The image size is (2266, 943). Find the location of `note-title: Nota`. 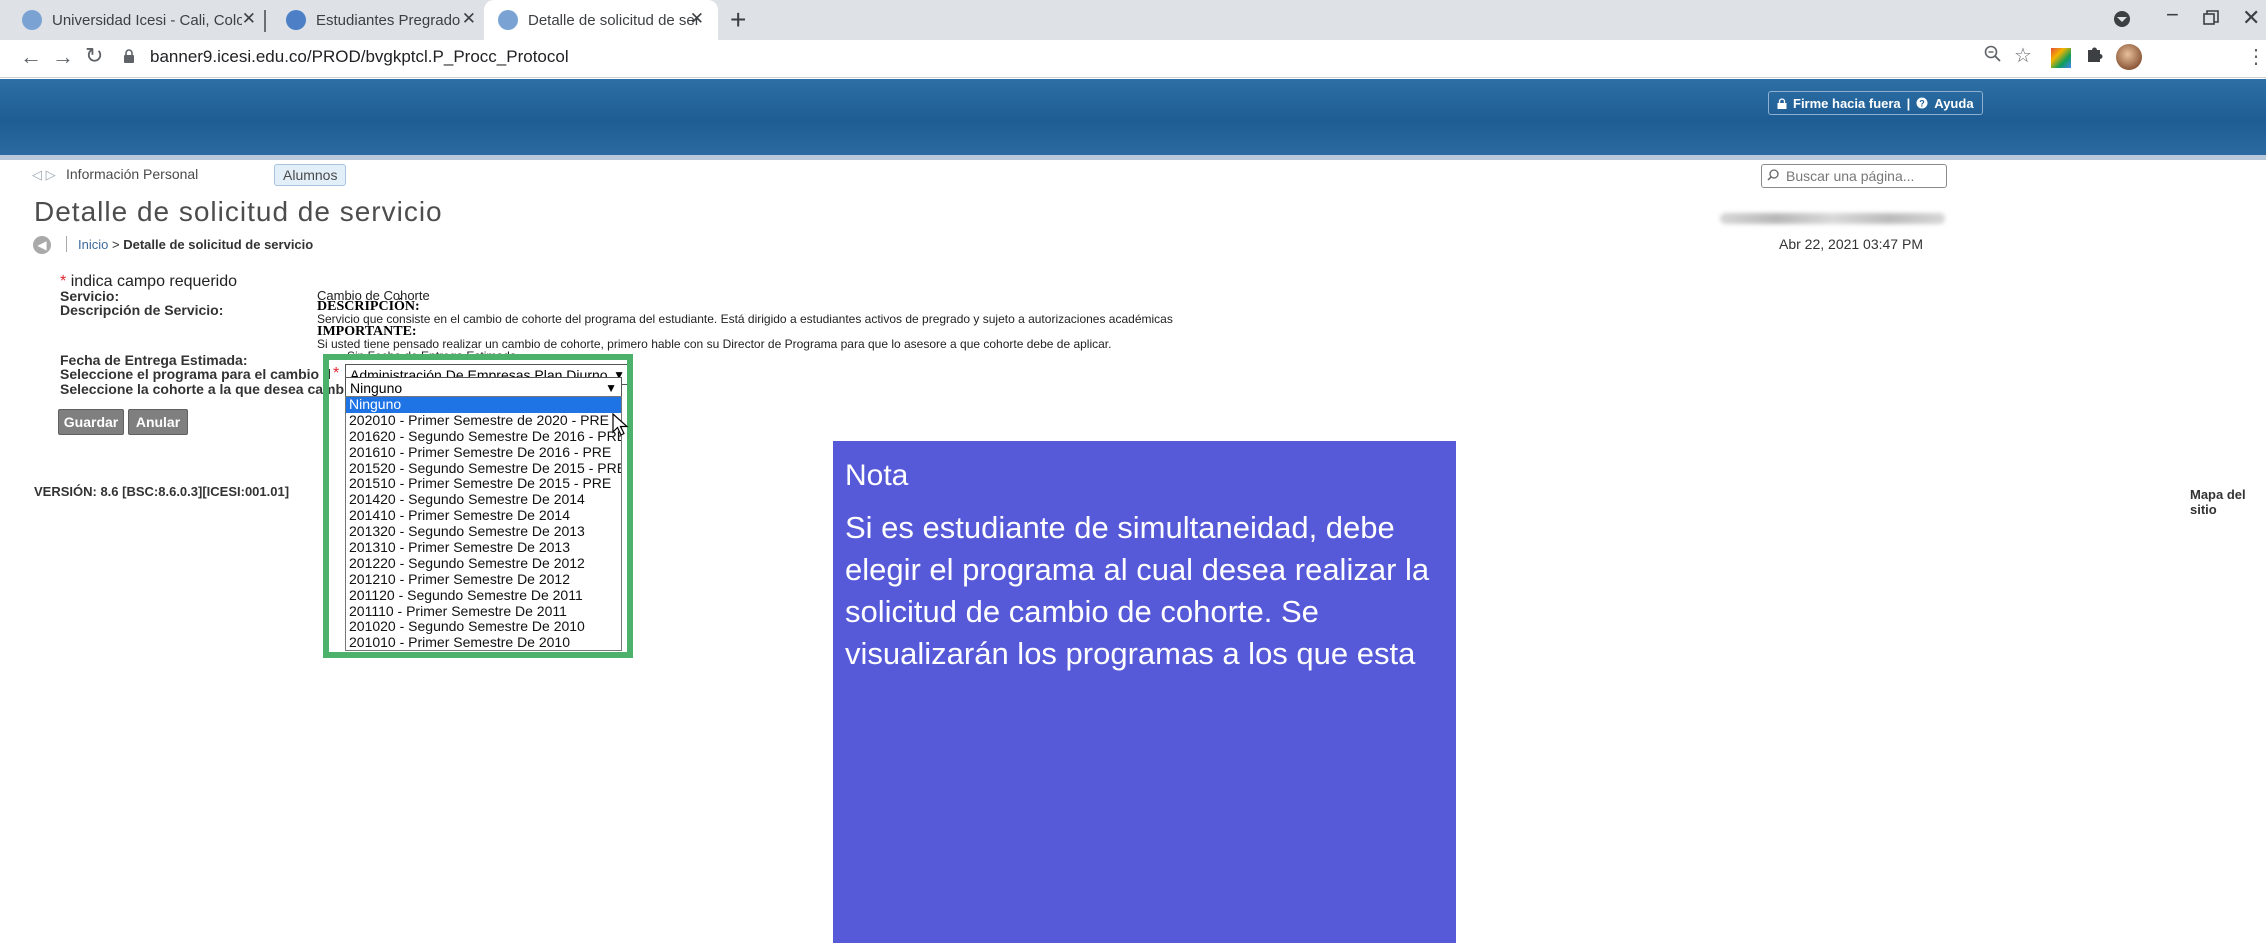

note-title: Nota is located at coordinates (877, 475).